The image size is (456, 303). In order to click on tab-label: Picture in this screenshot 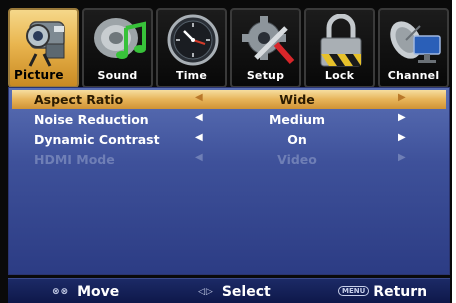, I will do `click(39, 75)`.